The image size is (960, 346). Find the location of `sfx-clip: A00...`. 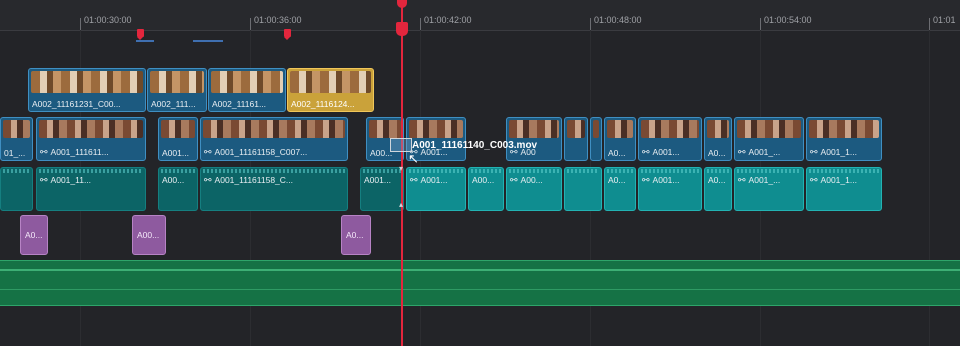

sfx-clip: A00... is located at coordinates (149, 235).